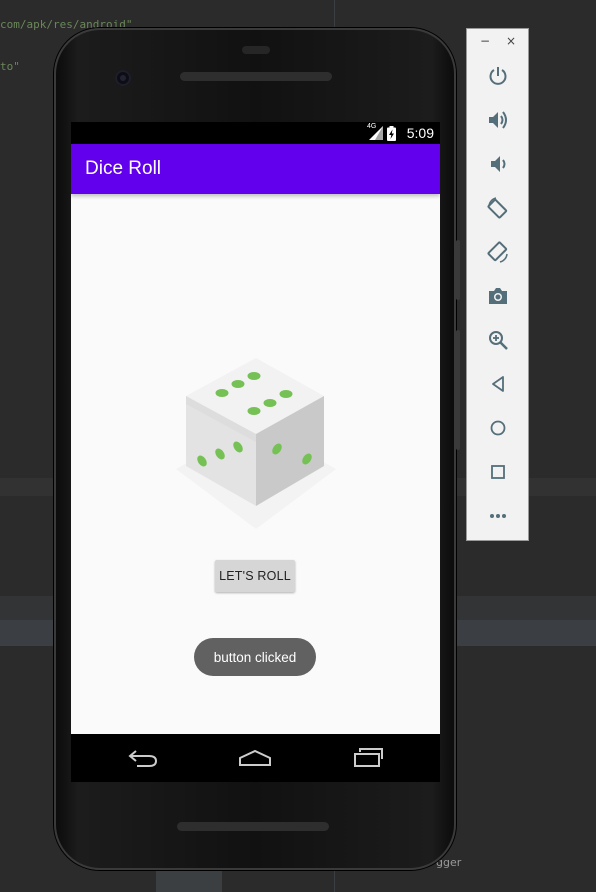 Image resolution: width=596 pixels, height=892 pixels. I want to click on screenshot-button, so click(498, 296).